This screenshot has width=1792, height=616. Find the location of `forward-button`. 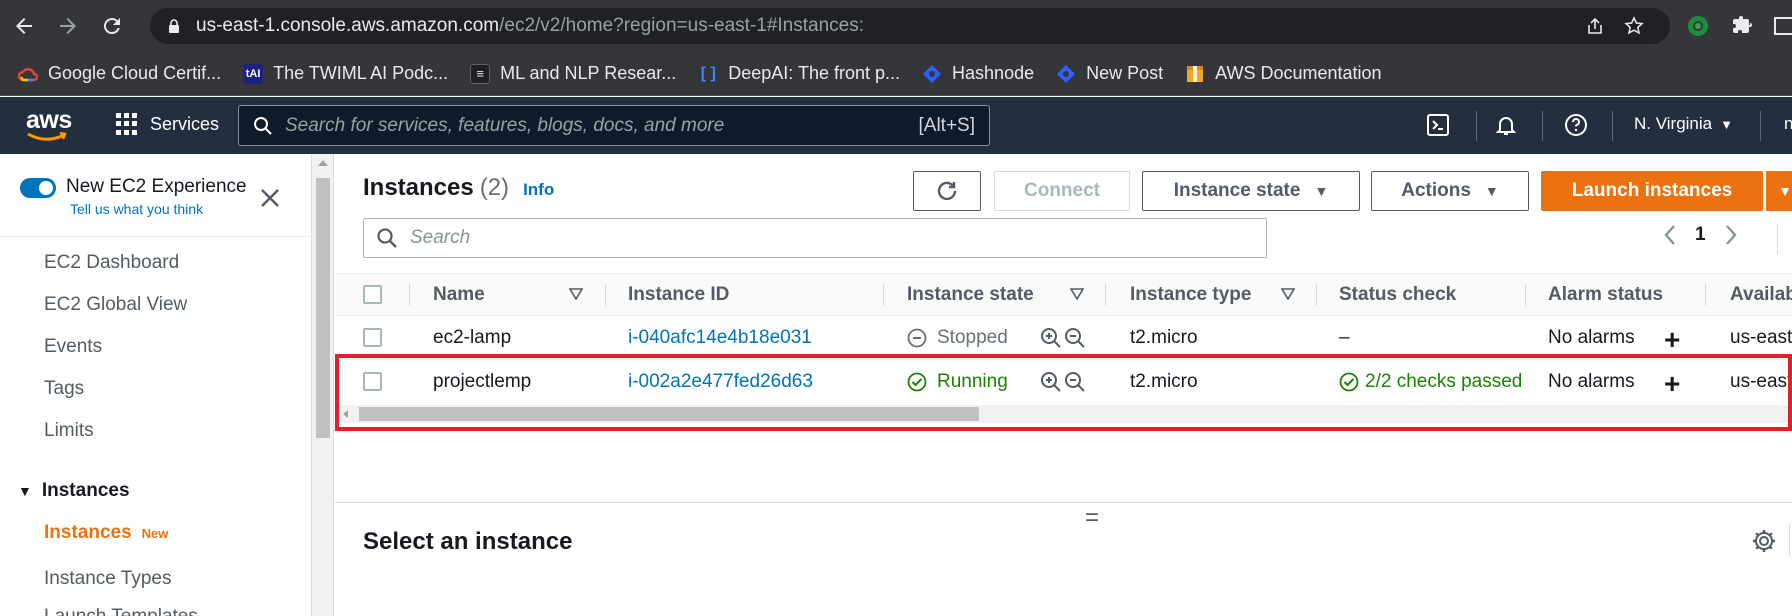

forward-button is located at coordinates (68, 26).